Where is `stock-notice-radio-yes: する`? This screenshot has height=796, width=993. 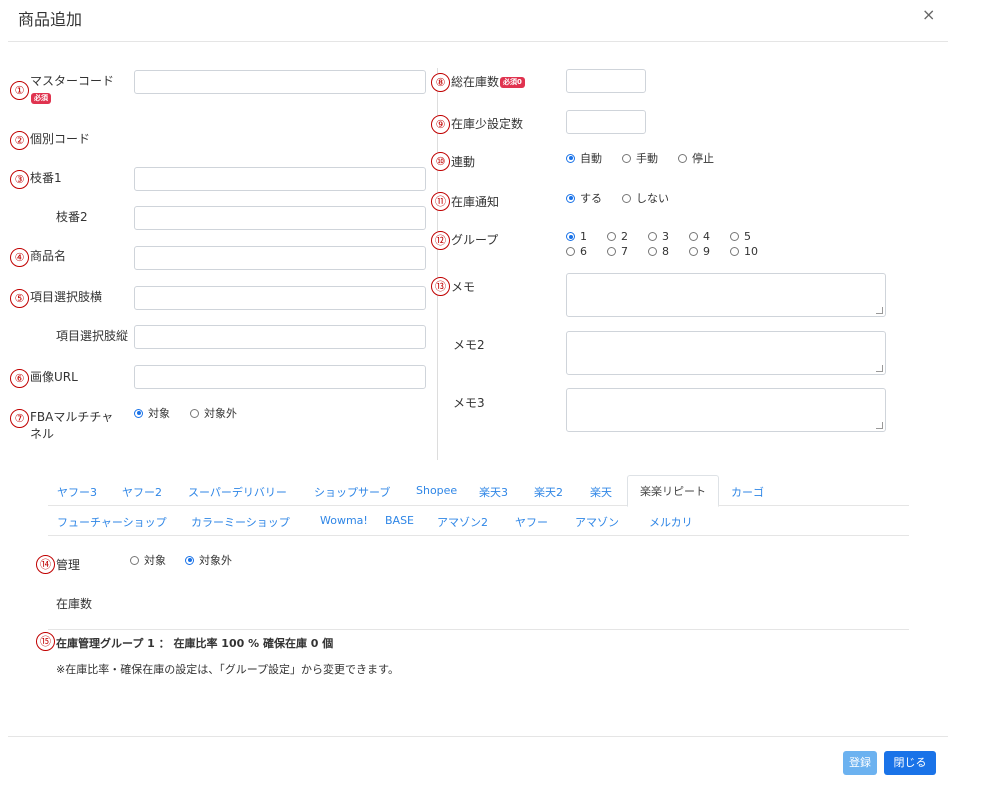 stock-notice-radio-yes: する is located at coordinates (584, 198).